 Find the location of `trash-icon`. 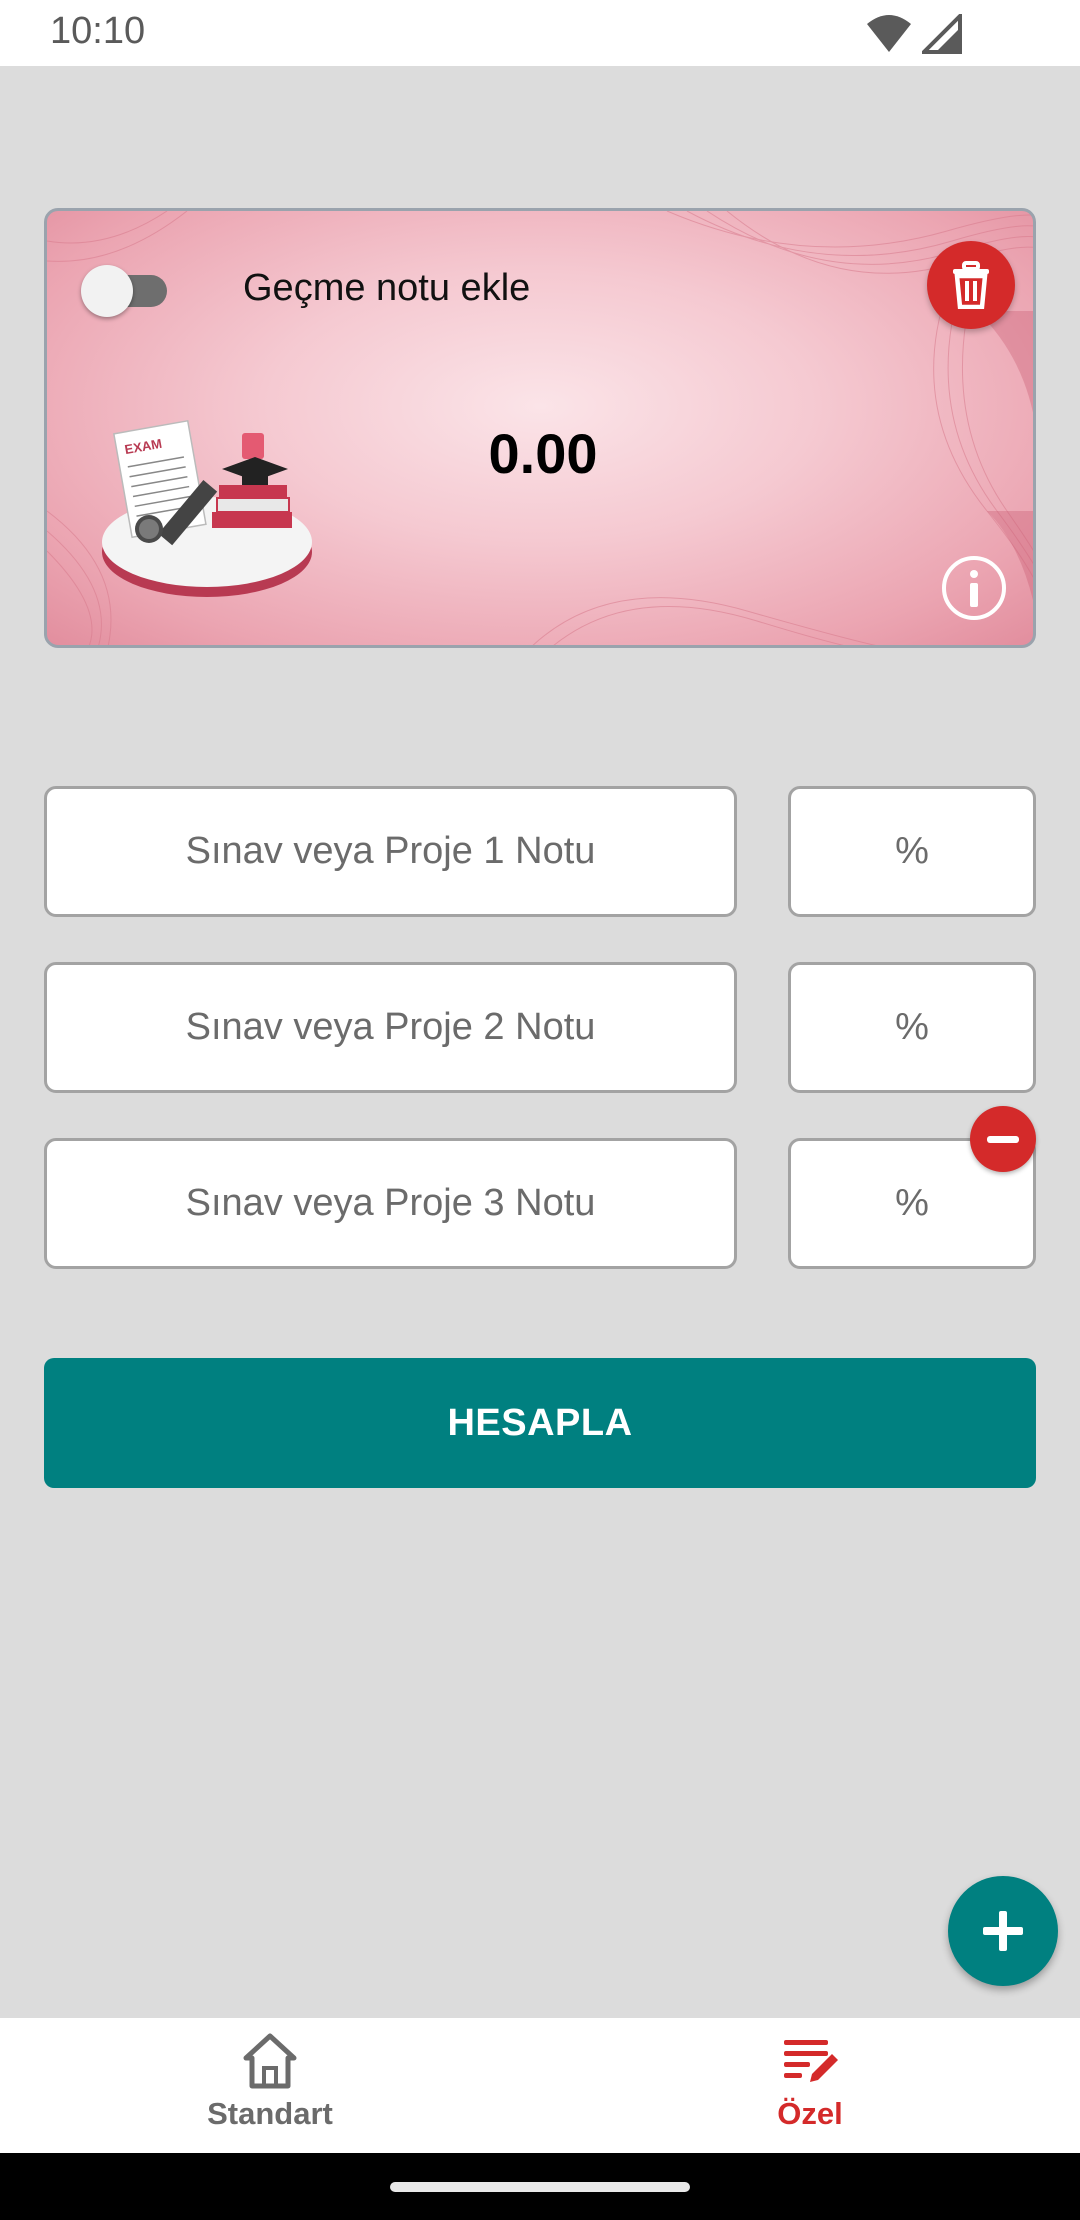

trash-icon is located at coordinates (971, 285).